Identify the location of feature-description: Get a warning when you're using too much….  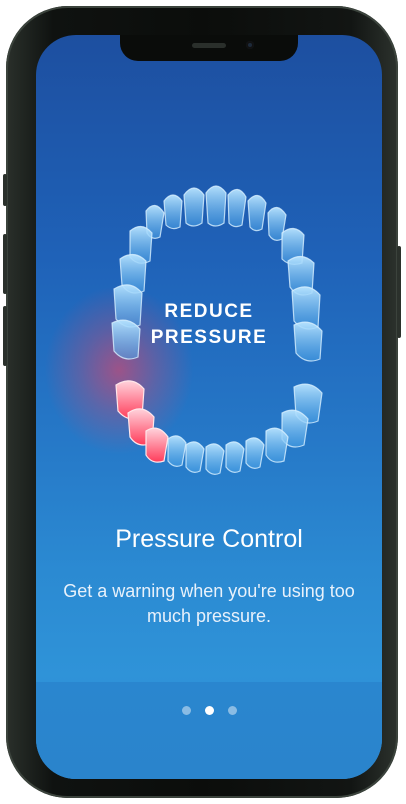
(209, 603).